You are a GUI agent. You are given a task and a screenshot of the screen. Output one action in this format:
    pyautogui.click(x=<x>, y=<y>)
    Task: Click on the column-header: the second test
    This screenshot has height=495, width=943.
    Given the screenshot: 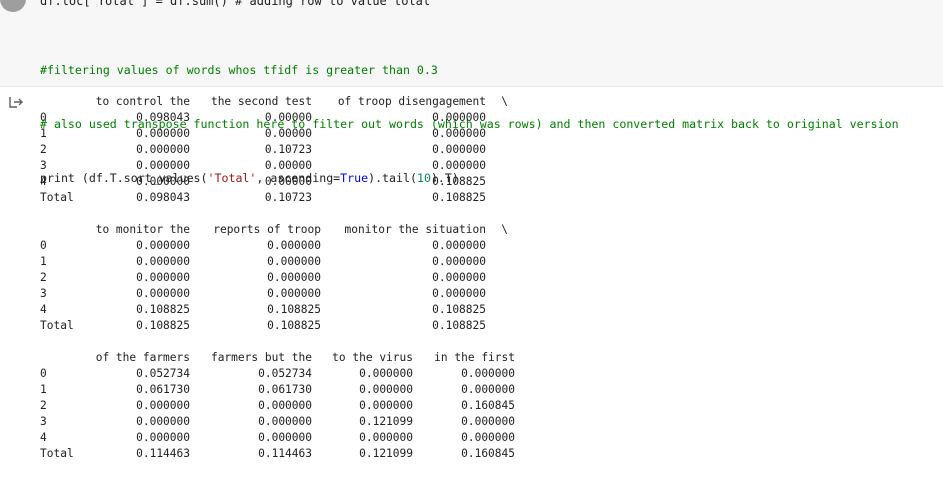 What is the action you would take?
    pyautogui.click(x=261, y=101)
    